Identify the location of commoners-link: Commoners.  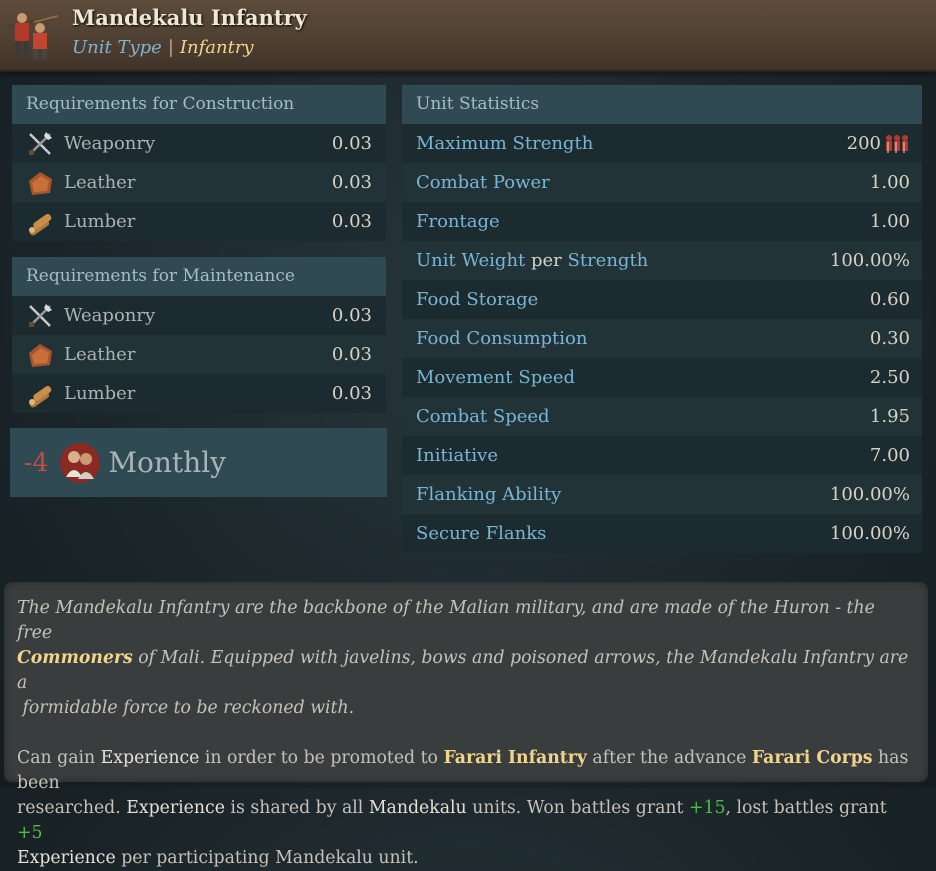
(75, 658).